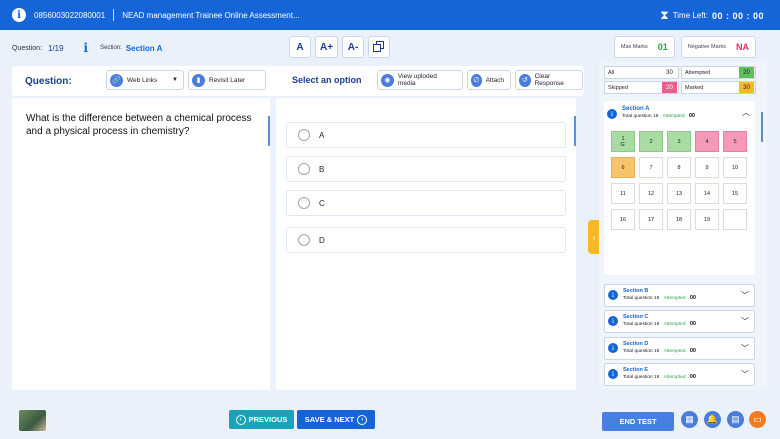 Image resolution: width=780 pixels, height=439 pixels. I want to click on legend-skipped: Skipped 20, so click(641, 87).